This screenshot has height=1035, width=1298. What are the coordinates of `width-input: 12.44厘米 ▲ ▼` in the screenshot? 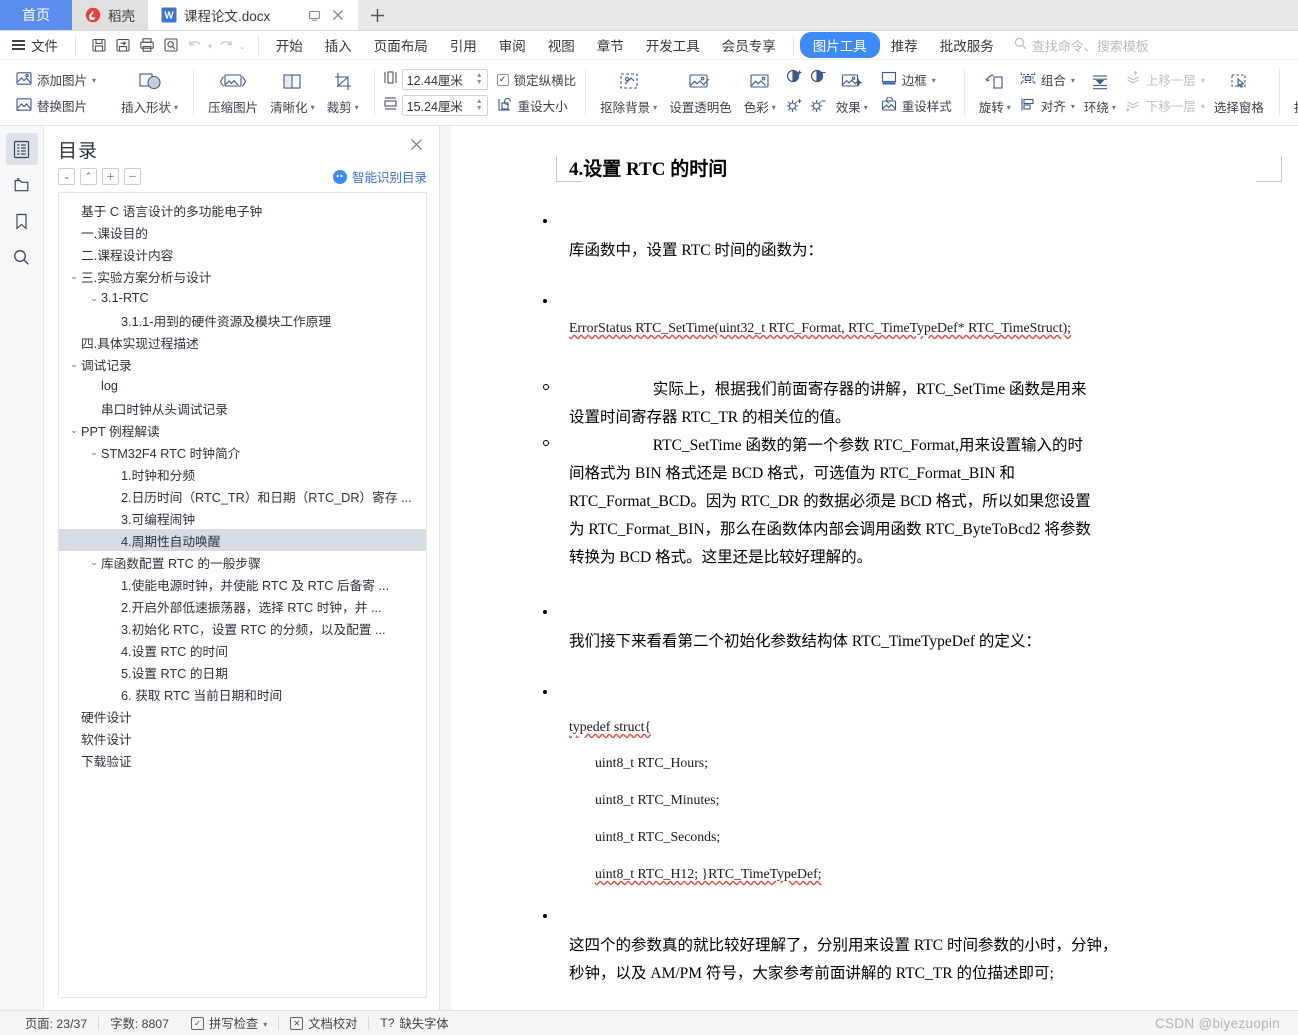 It's located at (444, 79).